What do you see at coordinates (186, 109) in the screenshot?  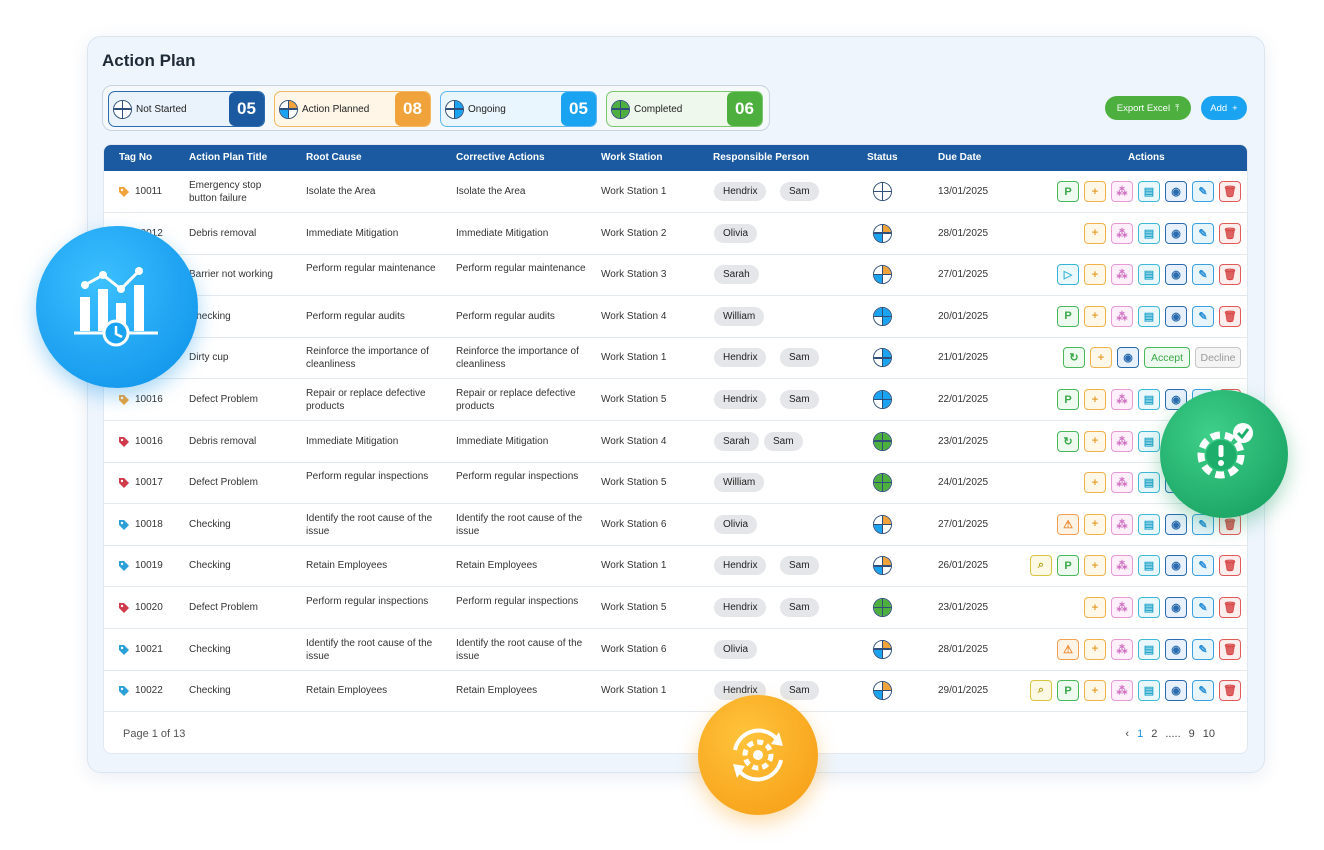 I see `status-chip-not-started: Not Started 05` at bounding box center [186, 109].